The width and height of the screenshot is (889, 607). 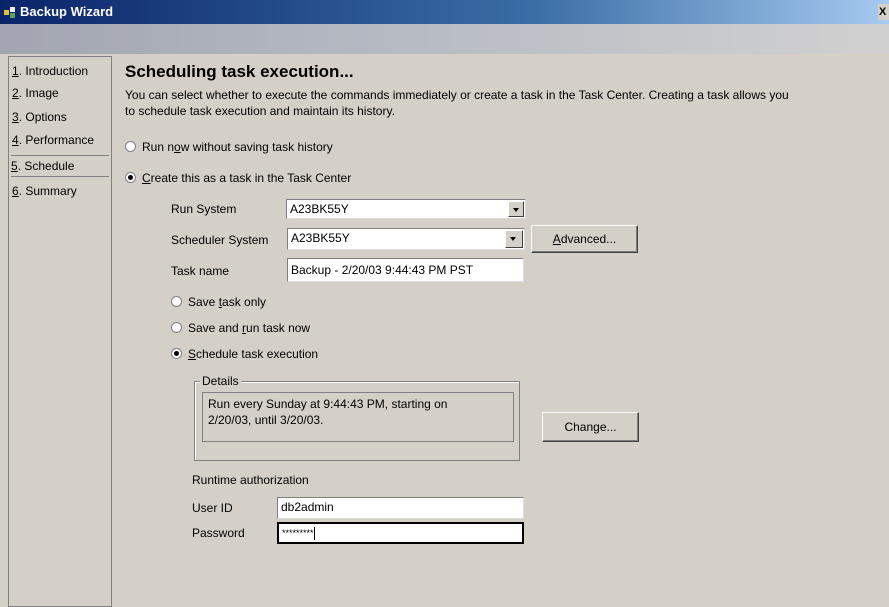 What do you see at coordinates (42, 117) in the screenshot?
I see `step-label: . Options` at bounding box center [42, 117].